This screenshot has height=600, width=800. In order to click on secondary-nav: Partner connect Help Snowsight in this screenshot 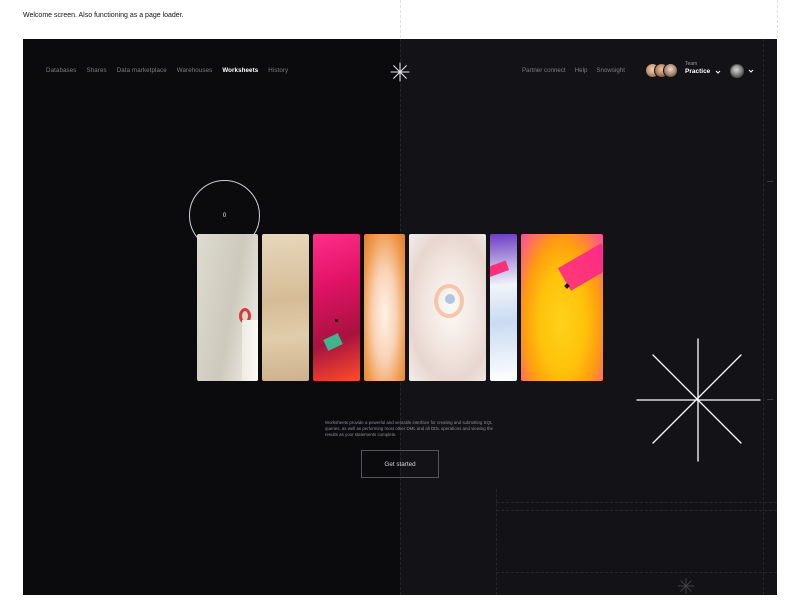, I will do `click(573, 70)`.